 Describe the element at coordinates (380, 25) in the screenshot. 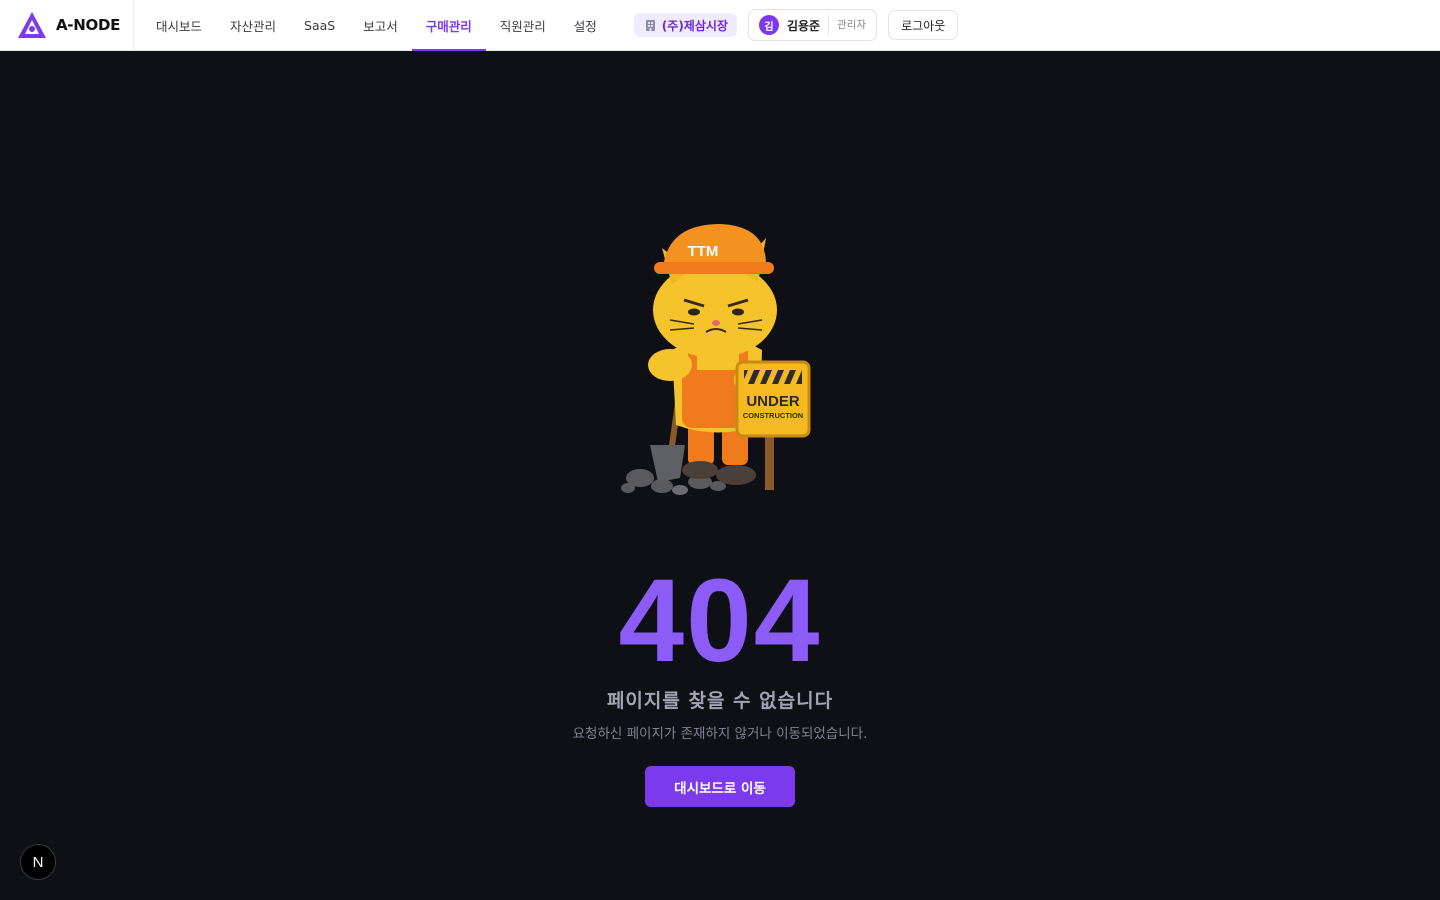

I see `nav-item-reports: 보고서` at that location.